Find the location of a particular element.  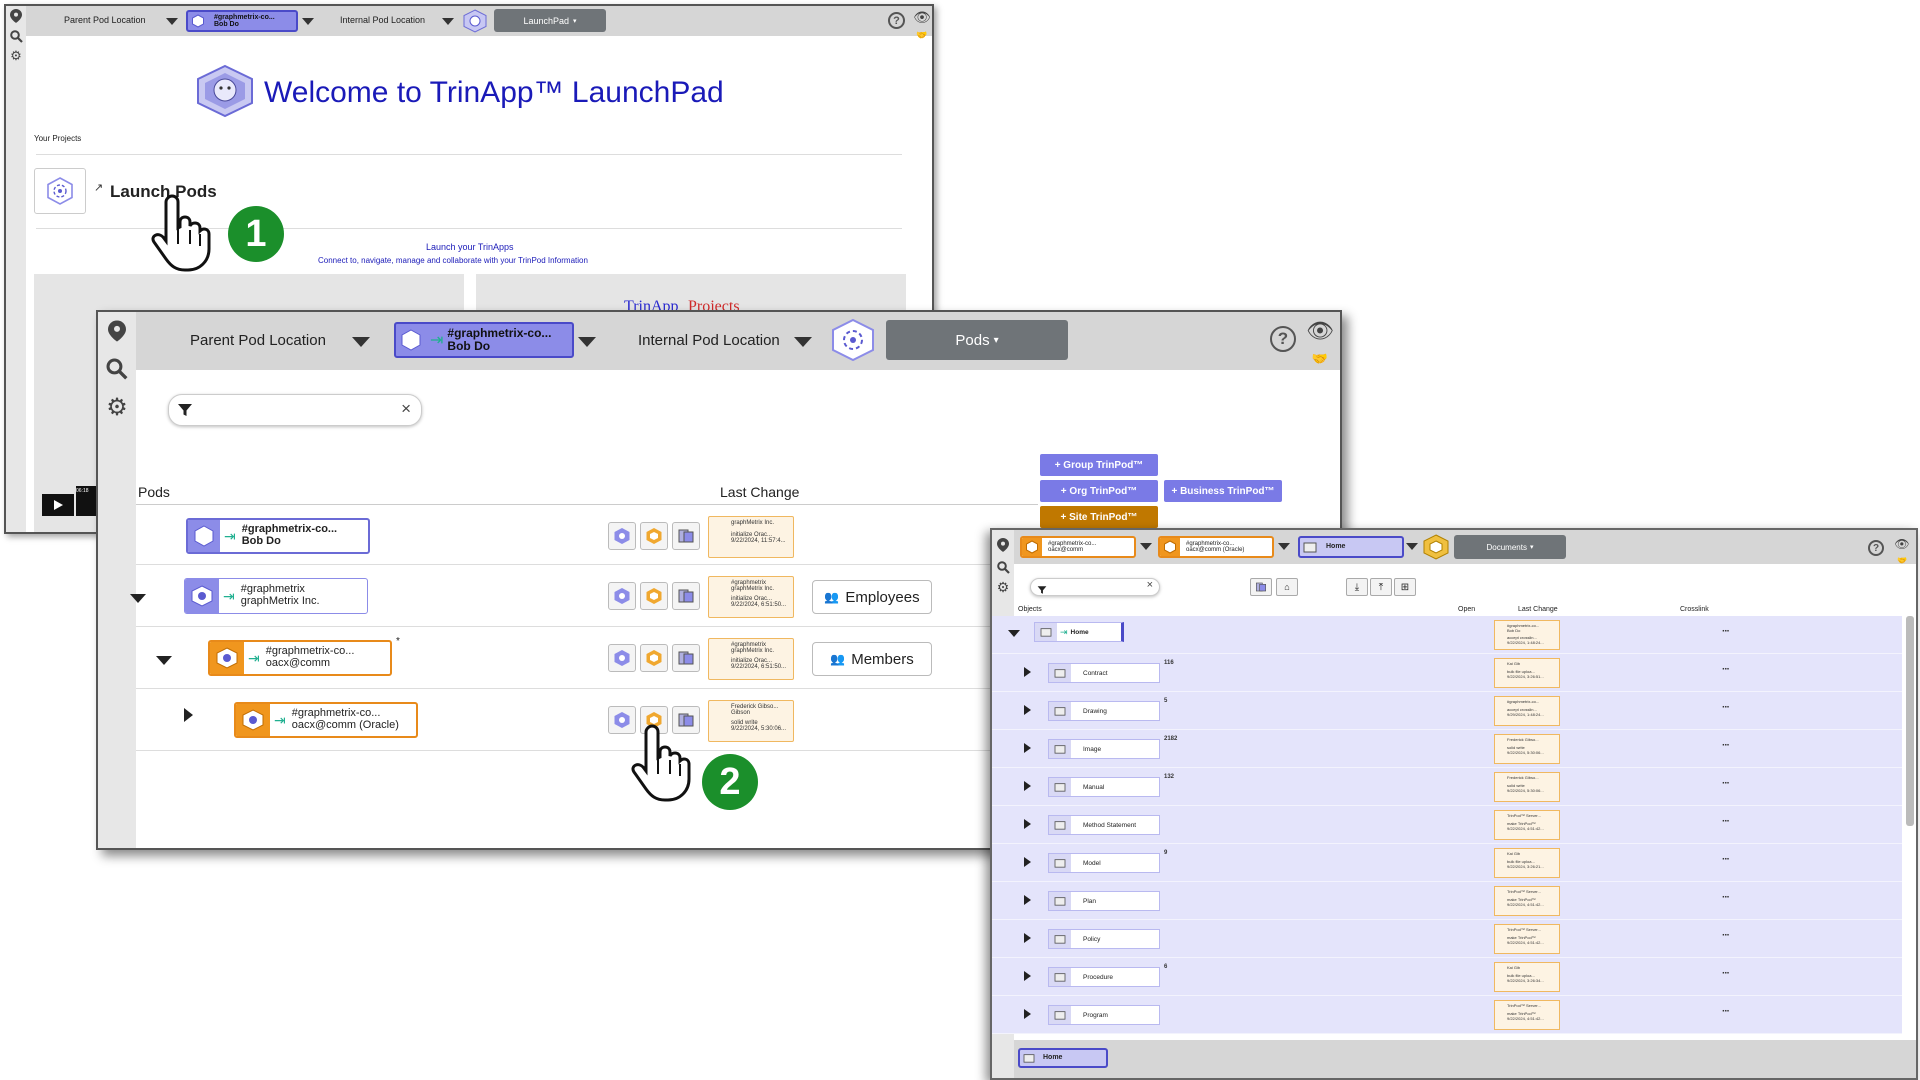

members-button: 👥 Members is located at coordinates (872, 659).